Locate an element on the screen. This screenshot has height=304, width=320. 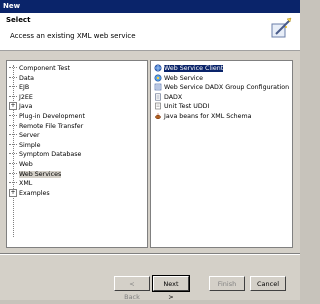
tree-item-label: Plug-in Development is located at coordinates (52, 116).